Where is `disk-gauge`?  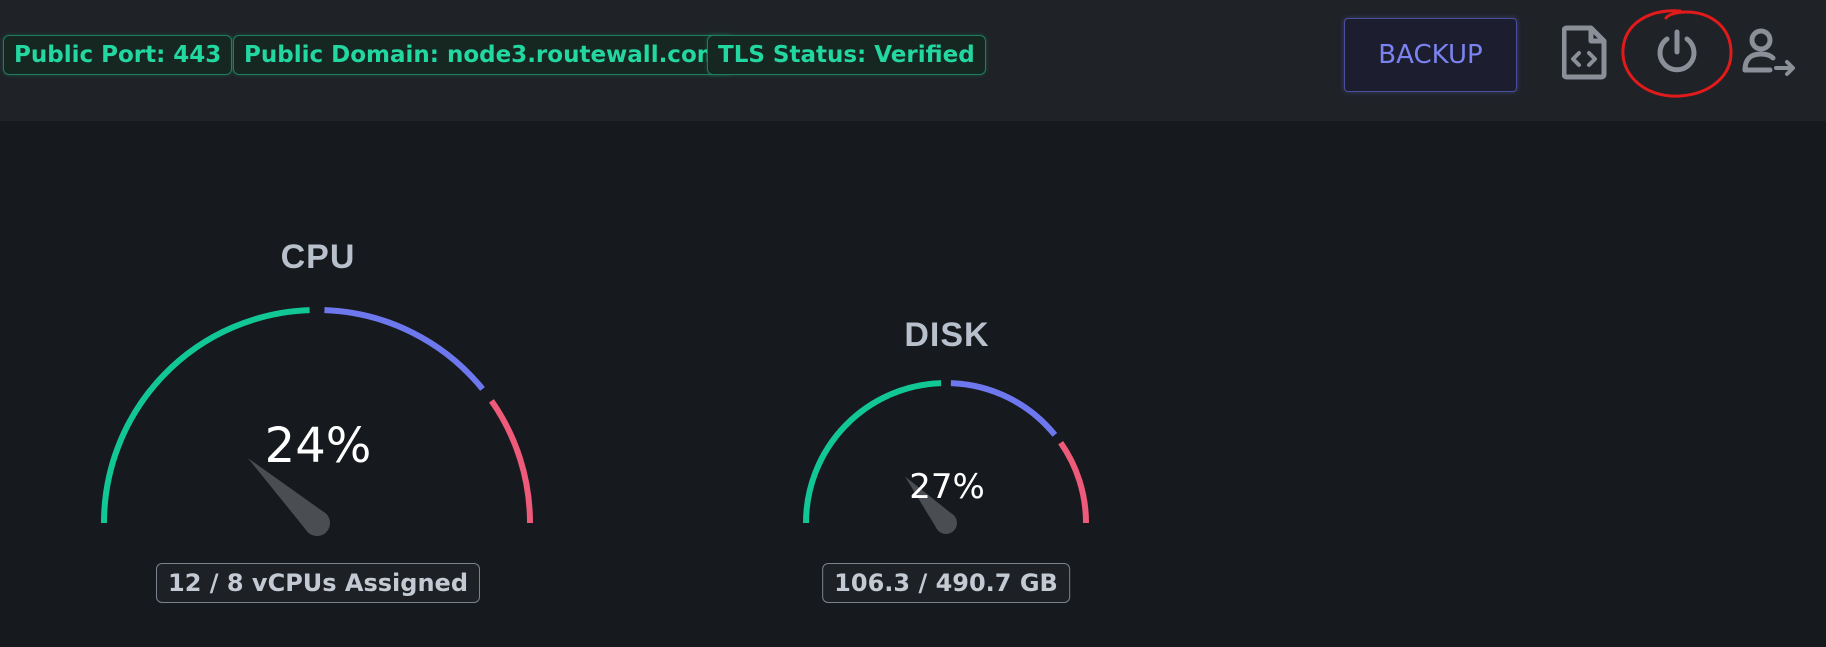
disk-gauge is located at coordinates (946, 457).